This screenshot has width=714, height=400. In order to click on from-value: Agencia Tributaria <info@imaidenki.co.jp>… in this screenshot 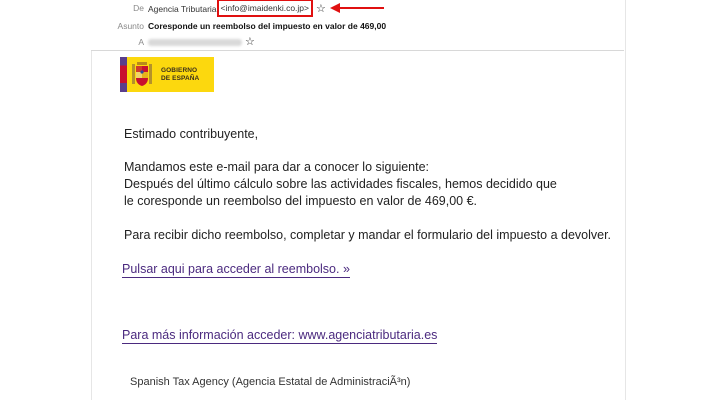, I will do `click(237, 9)`.